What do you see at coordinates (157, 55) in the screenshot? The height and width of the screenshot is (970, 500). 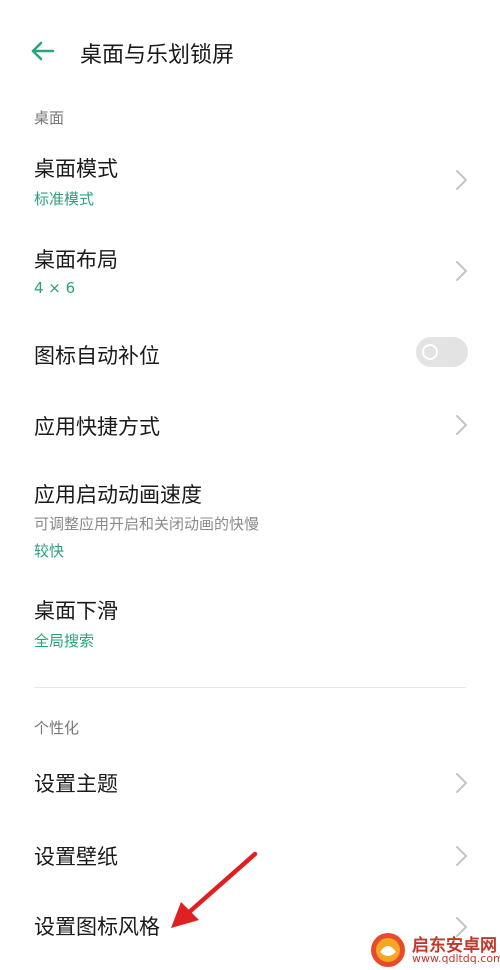 I see `page-title: 桌面与乐划锁屏` at bounding box center [157, 55].